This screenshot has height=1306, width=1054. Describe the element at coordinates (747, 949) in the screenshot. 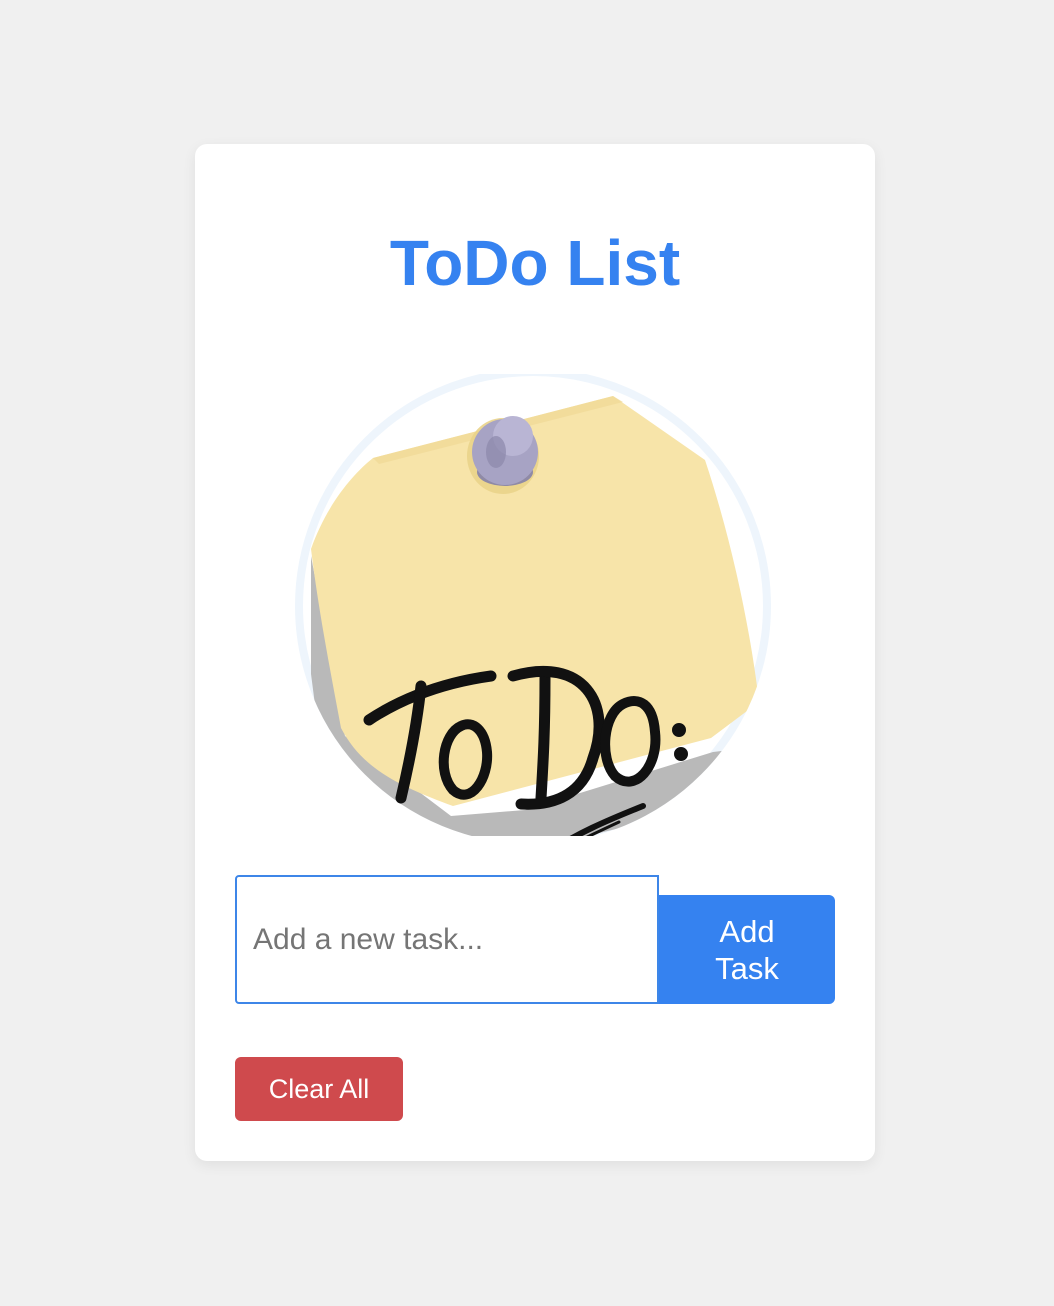

I see `add-task-button: Add Task` at that location.